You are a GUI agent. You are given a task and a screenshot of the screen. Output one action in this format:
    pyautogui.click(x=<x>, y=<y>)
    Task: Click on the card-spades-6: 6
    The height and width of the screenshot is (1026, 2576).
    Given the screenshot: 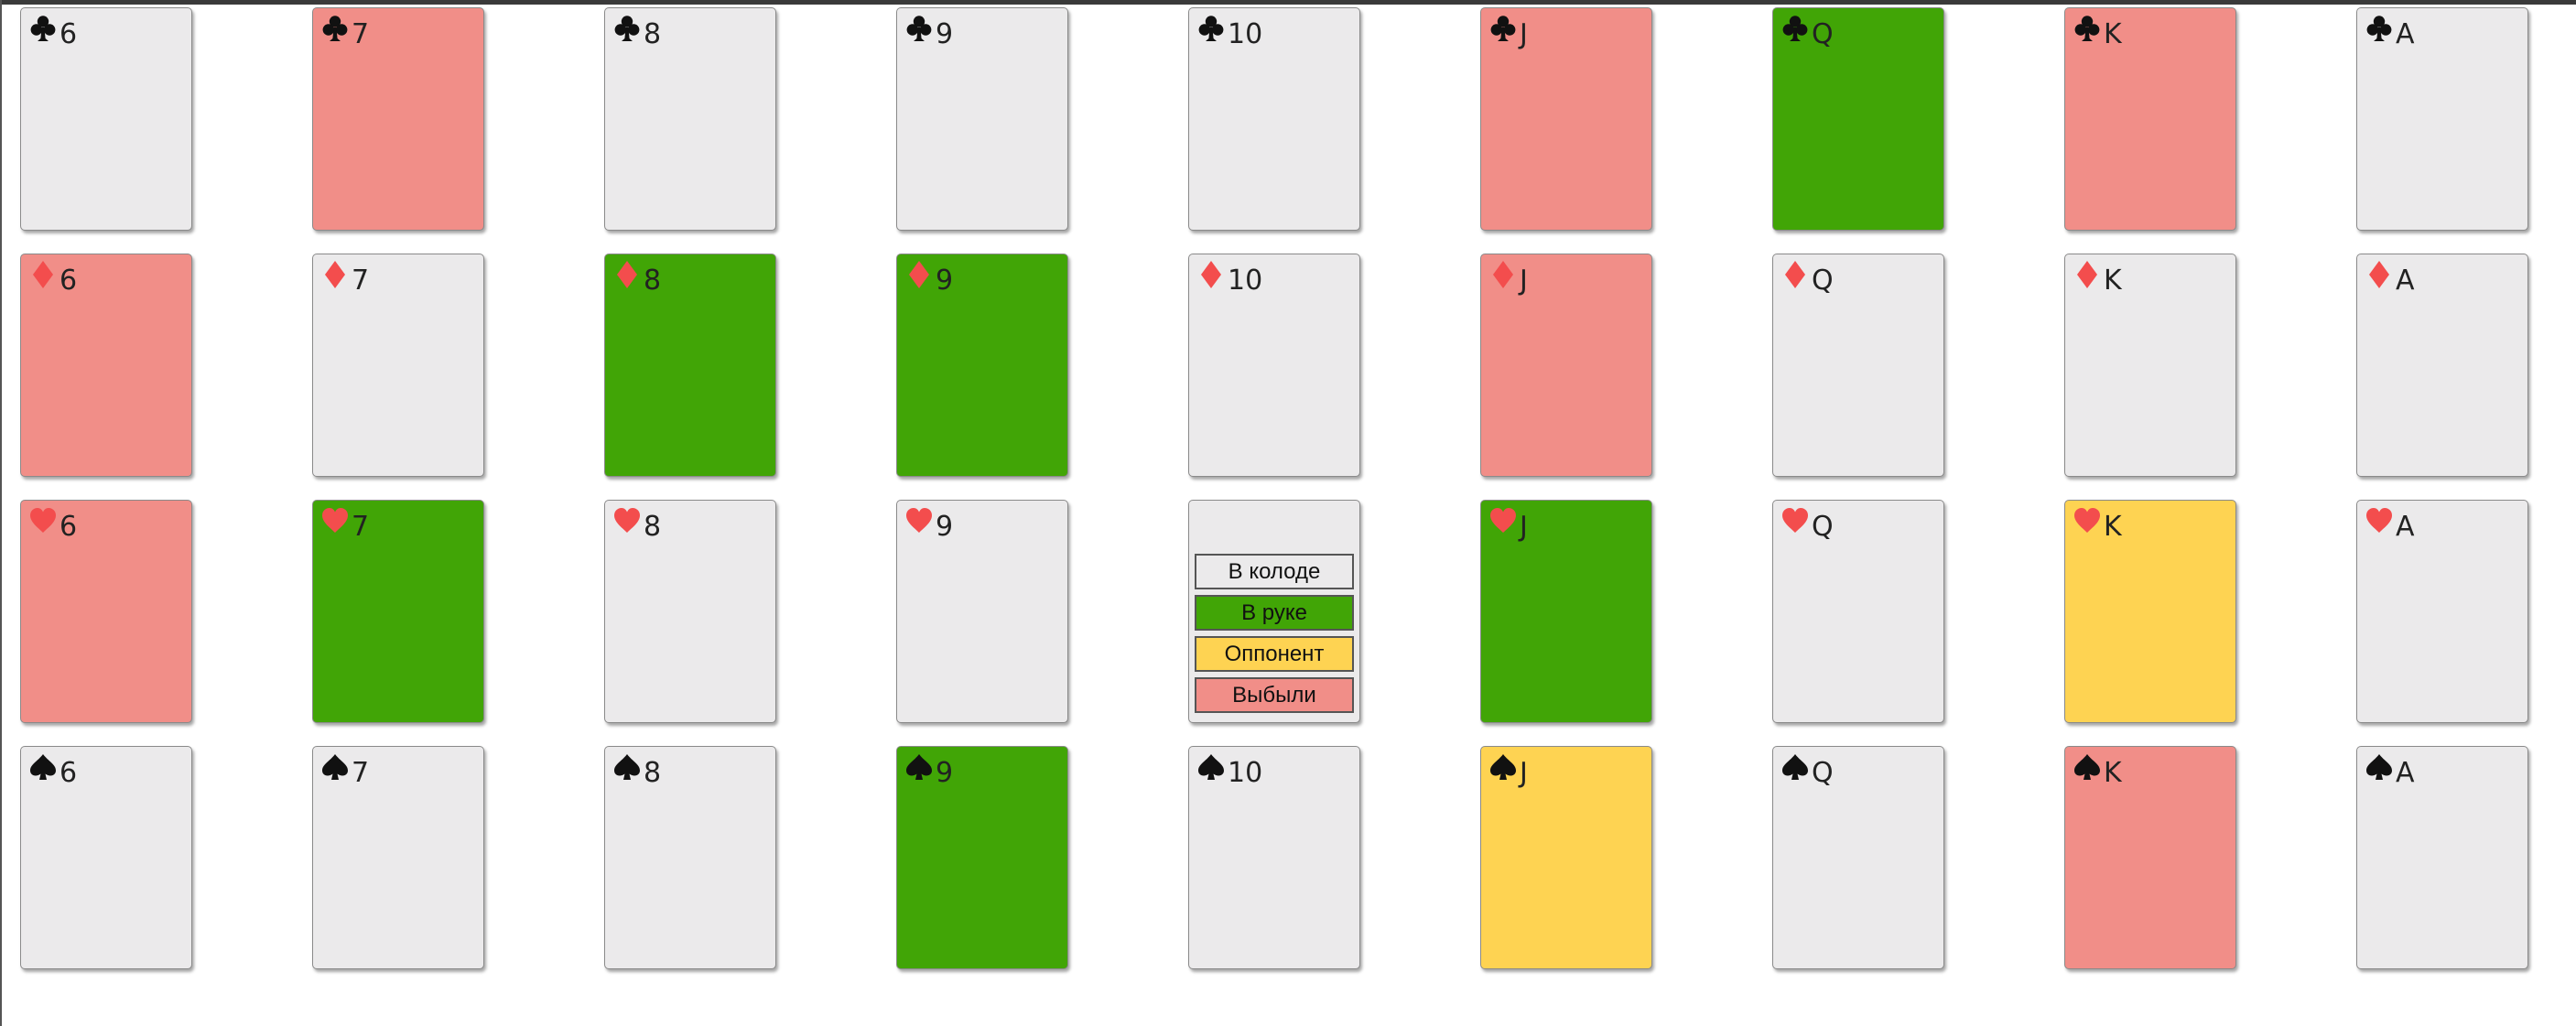 What is the action you would take?
    pyautogui.click(x=106, y=857)
    